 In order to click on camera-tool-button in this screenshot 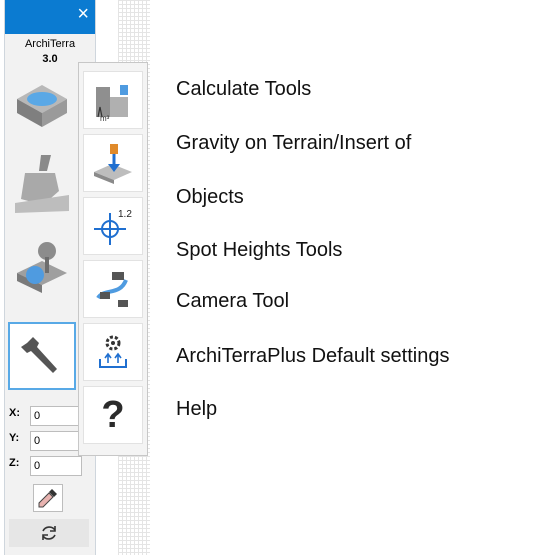, I will do `click(113, 289)`.